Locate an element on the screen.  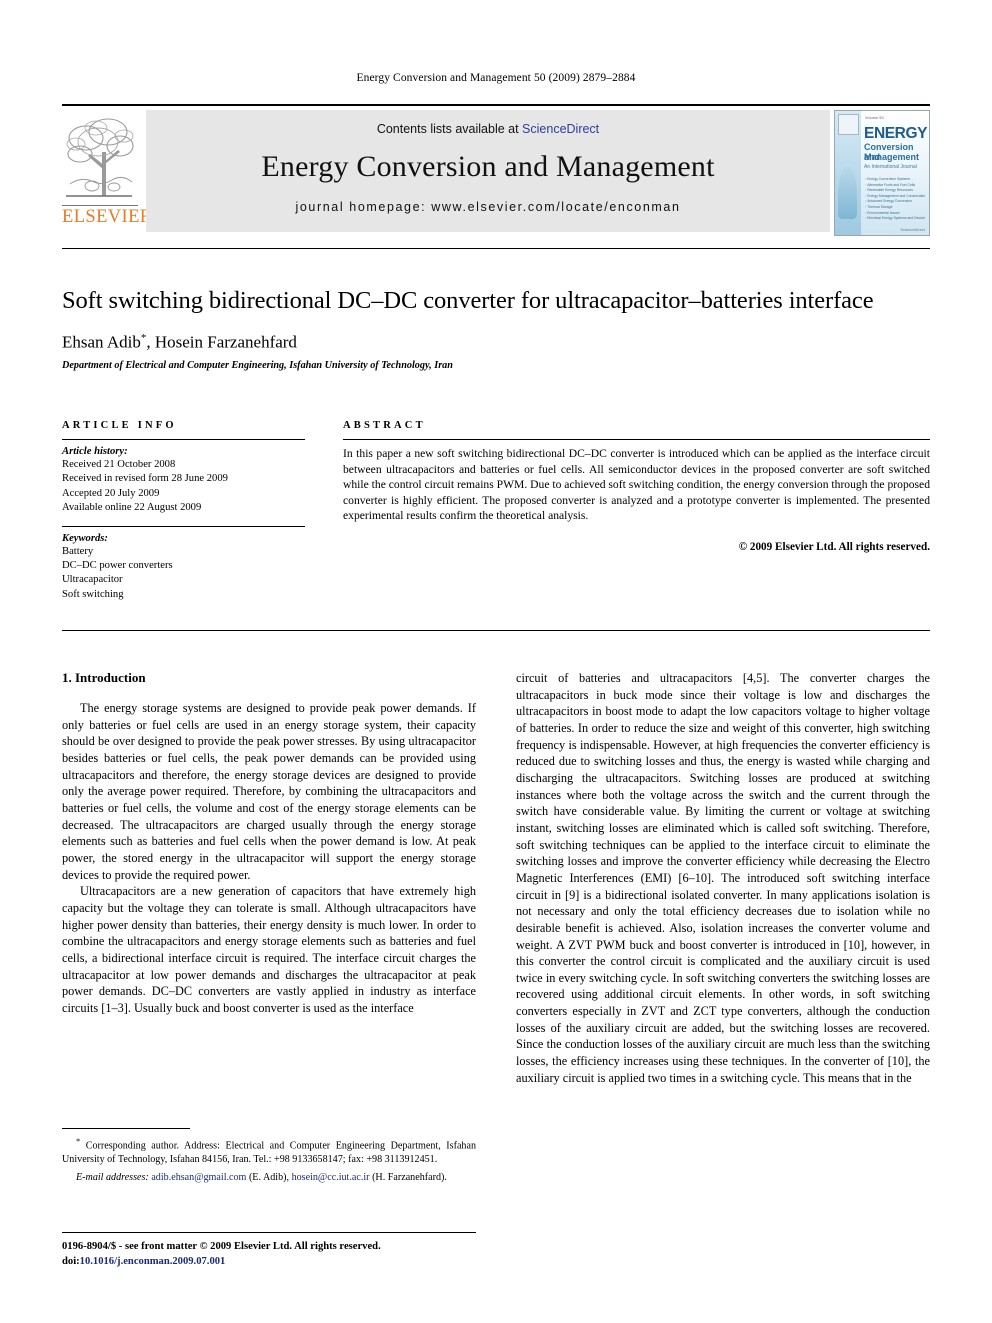
article-history-label: Article history: is located at coordinates (95, 451).